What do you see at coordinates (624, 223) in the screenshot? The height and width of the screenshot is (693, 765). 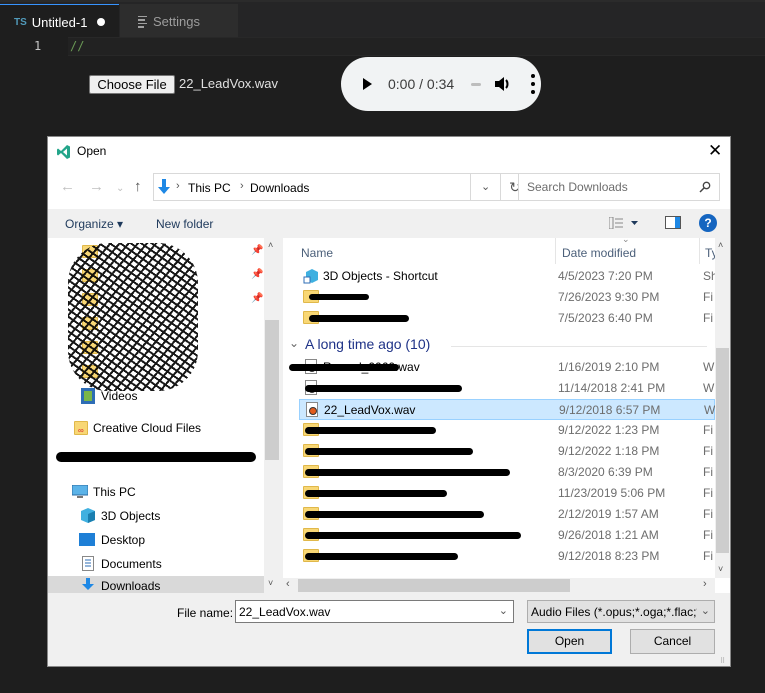 I see `view-options-icon` at bounding box center [624, 223].